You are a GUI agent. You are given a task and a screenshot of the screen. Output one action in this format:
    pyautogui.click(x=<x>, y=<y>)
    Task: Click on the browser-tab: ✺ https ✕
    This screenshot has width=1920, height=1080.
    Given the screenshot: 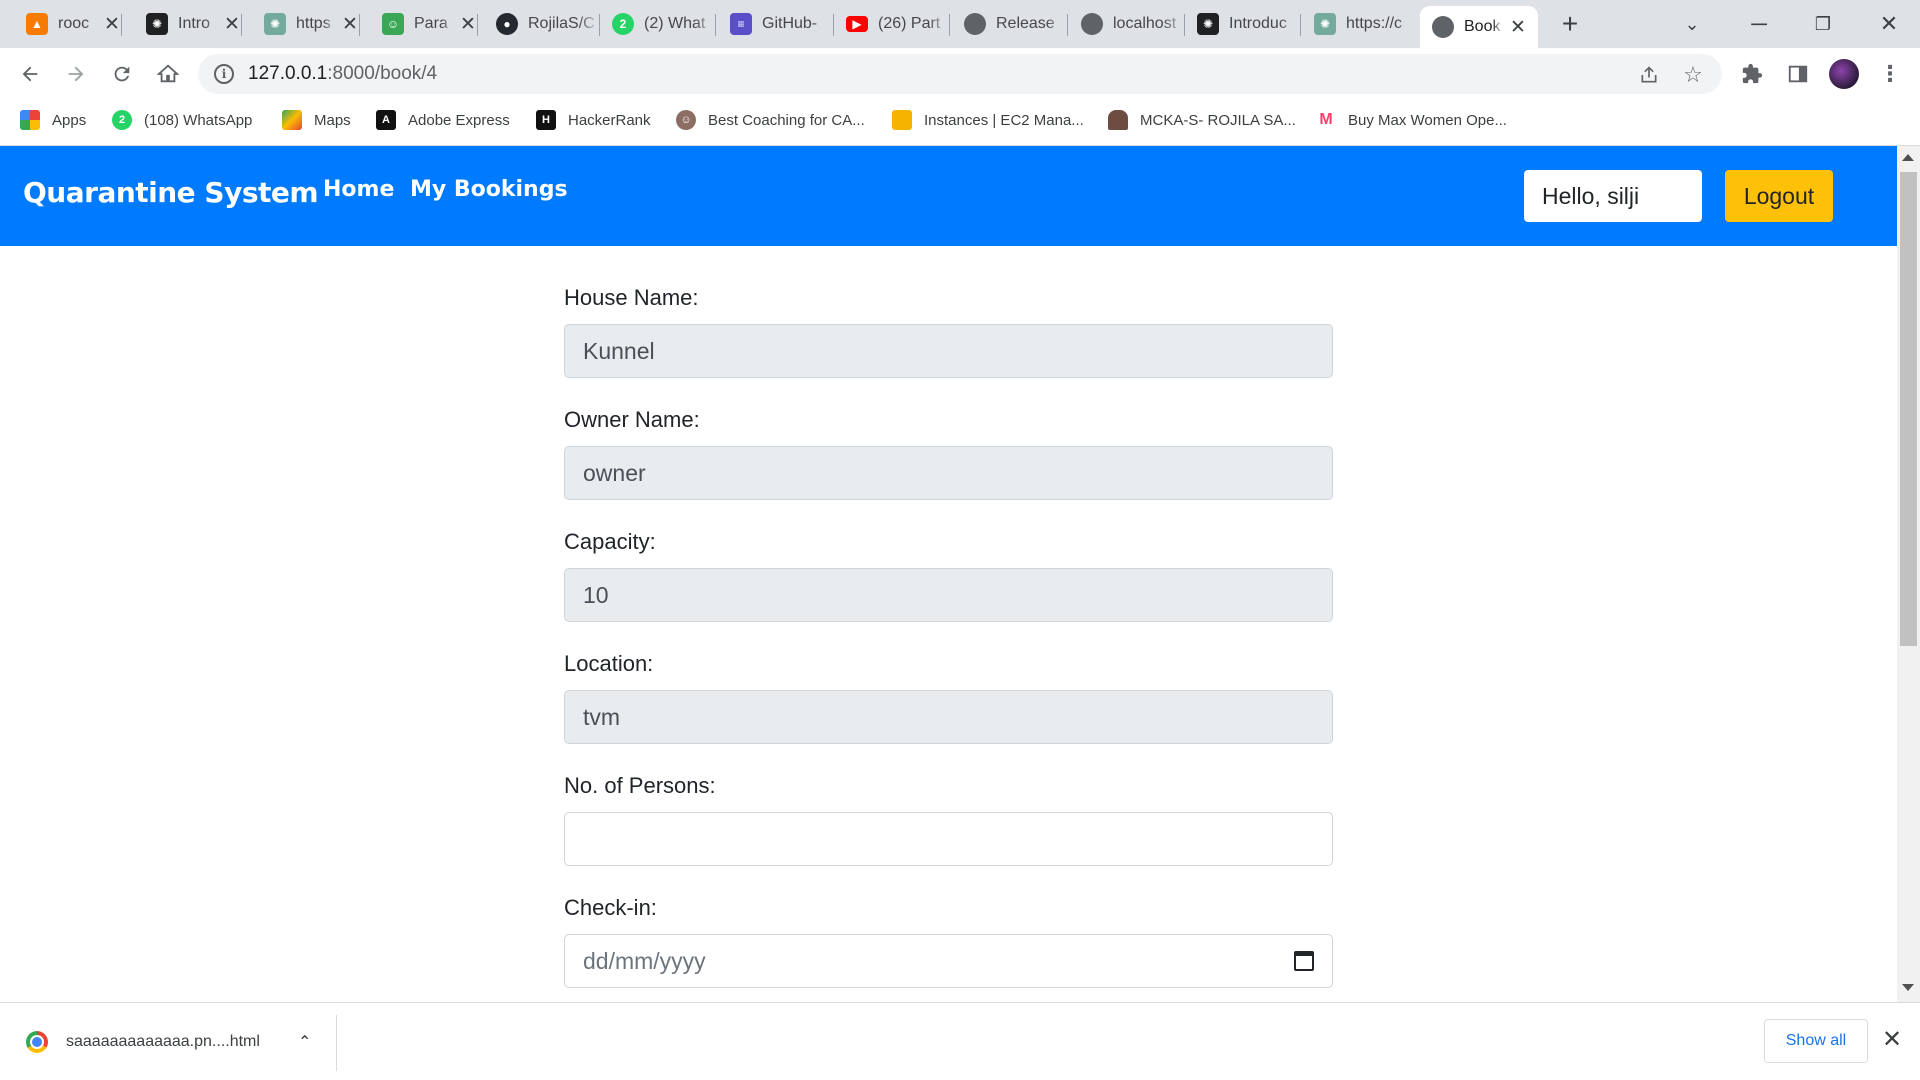 What is the action you would take?
    pyautogui.click(x=312, y=24)
    